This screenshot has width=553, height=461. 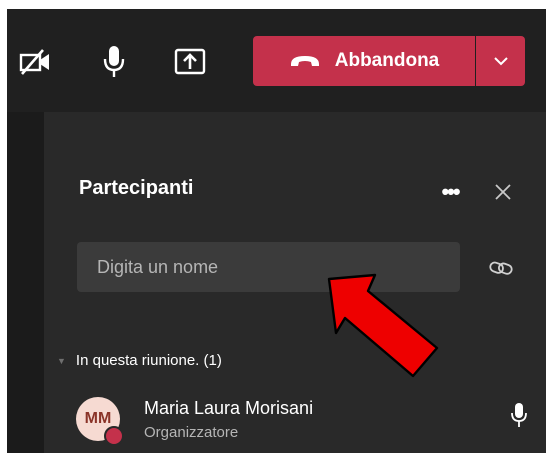 I want to click on close-panel-button, so click(x=503, y=192).